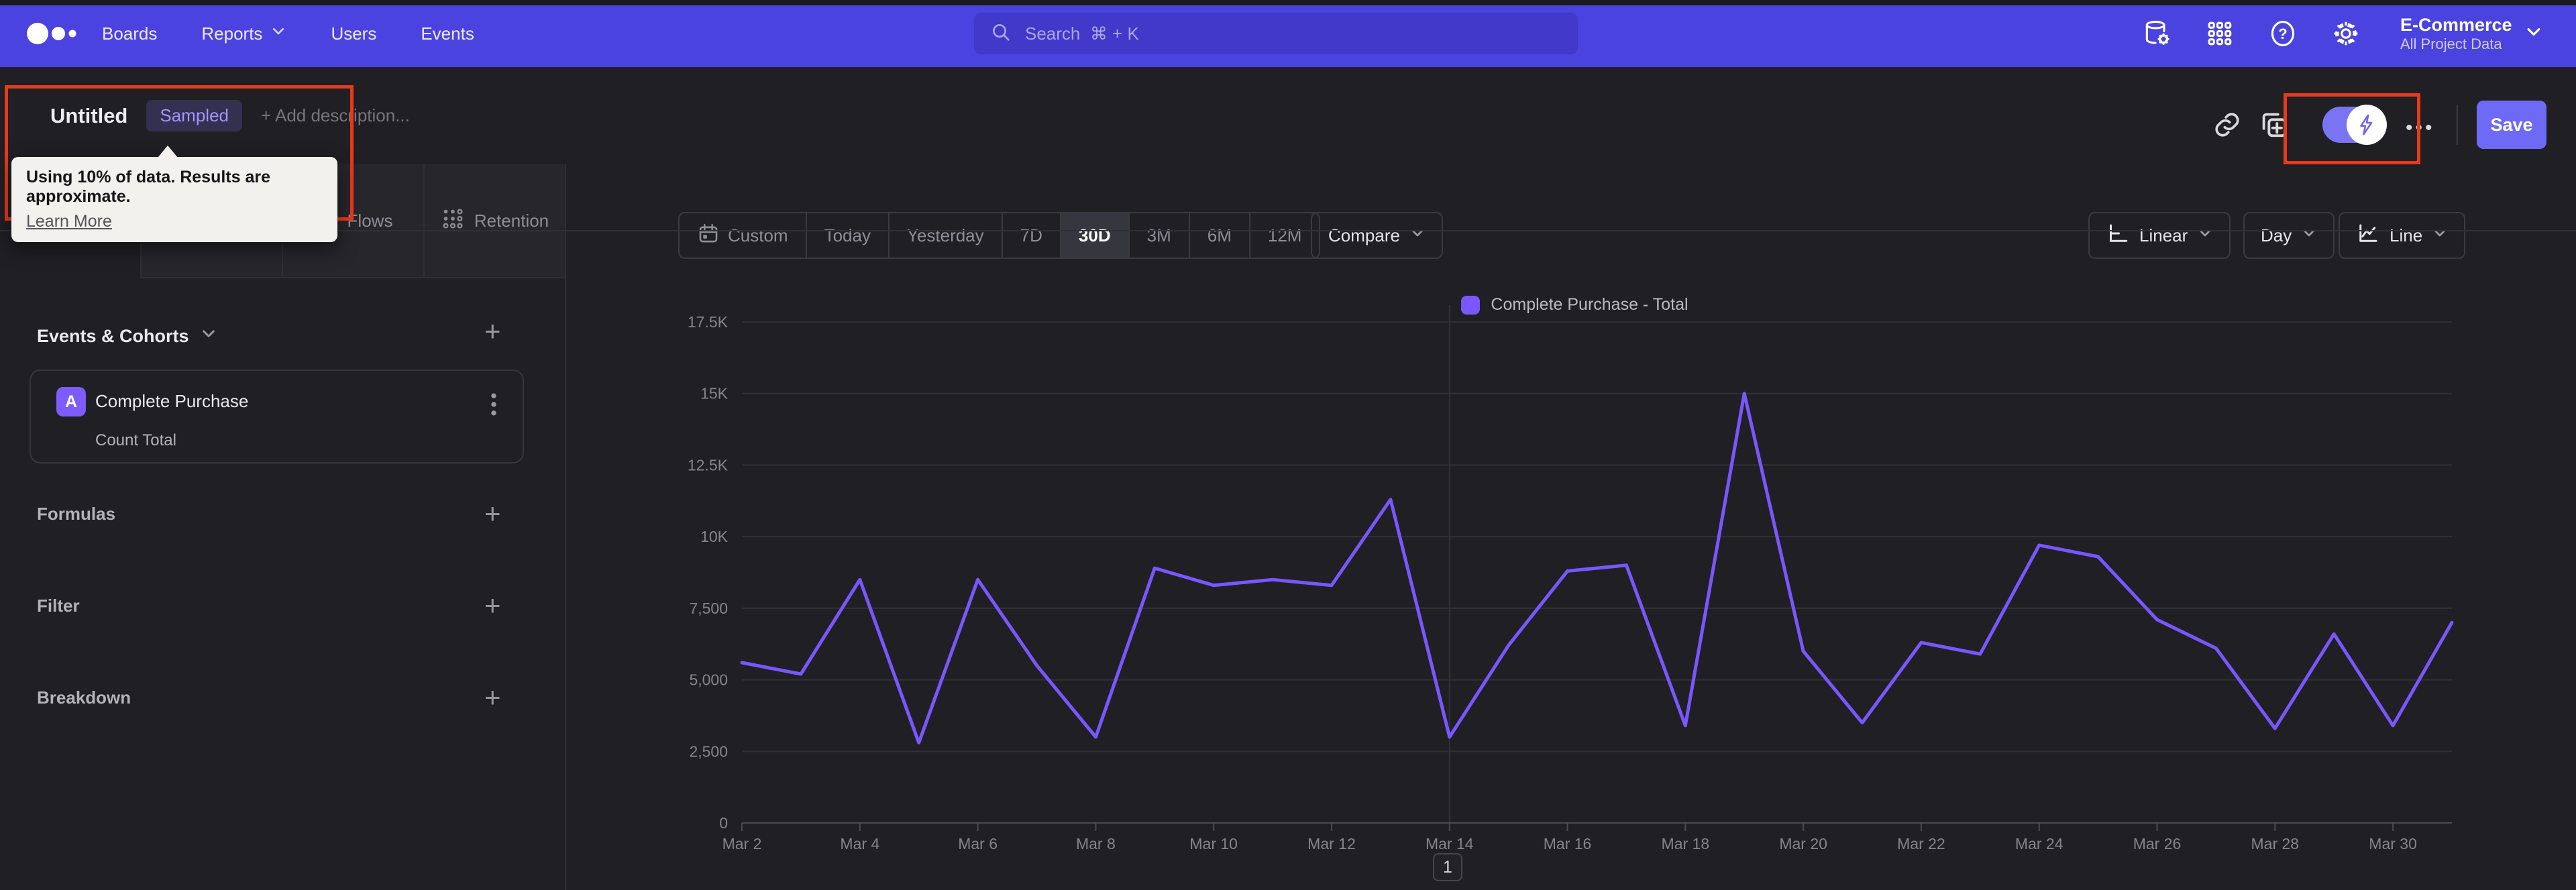 This screenshot has height=890, width=2576. I want to click on add-to-board-icon, so click(2273, 126).